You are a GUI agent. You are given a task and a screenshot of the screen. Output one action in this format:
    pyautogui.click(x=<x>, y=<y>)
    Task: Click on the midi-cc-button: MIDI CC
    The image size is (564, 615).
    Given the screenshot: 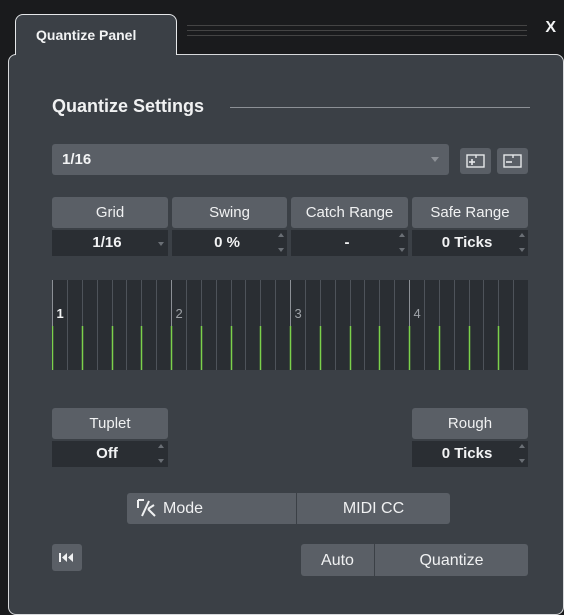 What is the action you would take?
    pyautogui.click(x=373, y=508)
    